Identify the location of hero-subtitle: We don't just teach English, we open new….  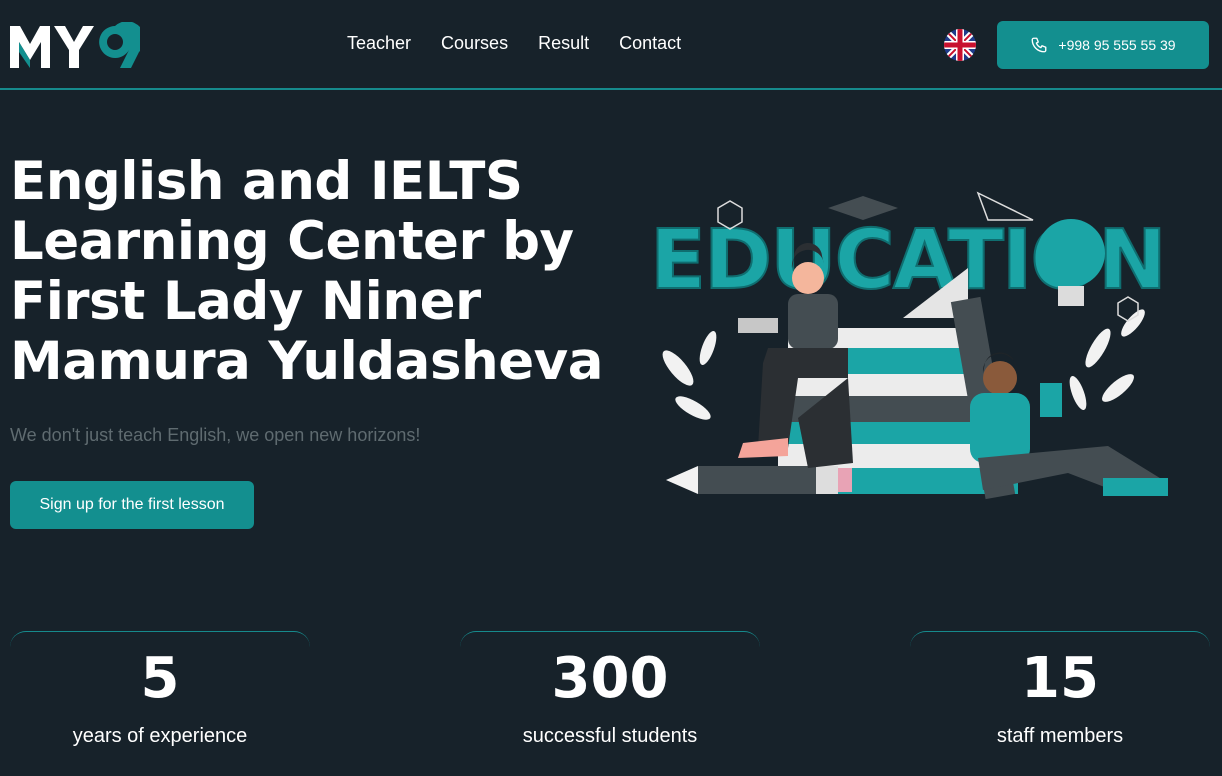
(215, 435).